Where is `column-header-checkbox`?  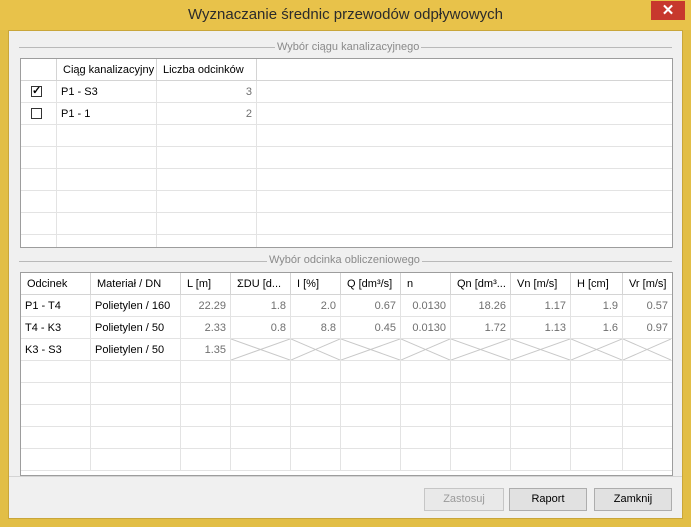 column-header-checkbox is located at coordinates (39, 70).